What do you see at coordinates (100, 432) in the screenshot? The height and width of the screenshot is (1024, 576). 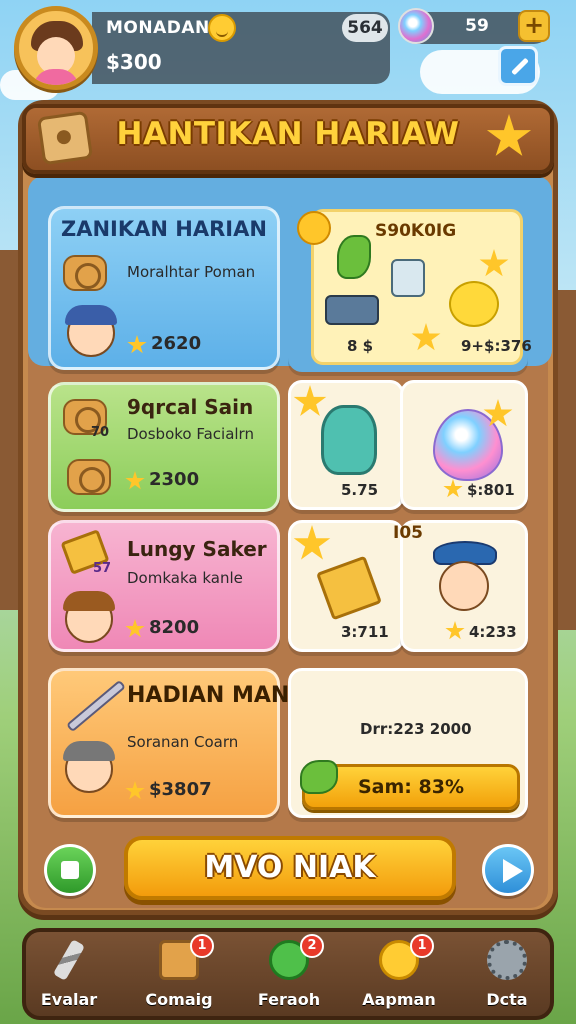 I see `card-badge: 70` at bounding box center [100, 432].